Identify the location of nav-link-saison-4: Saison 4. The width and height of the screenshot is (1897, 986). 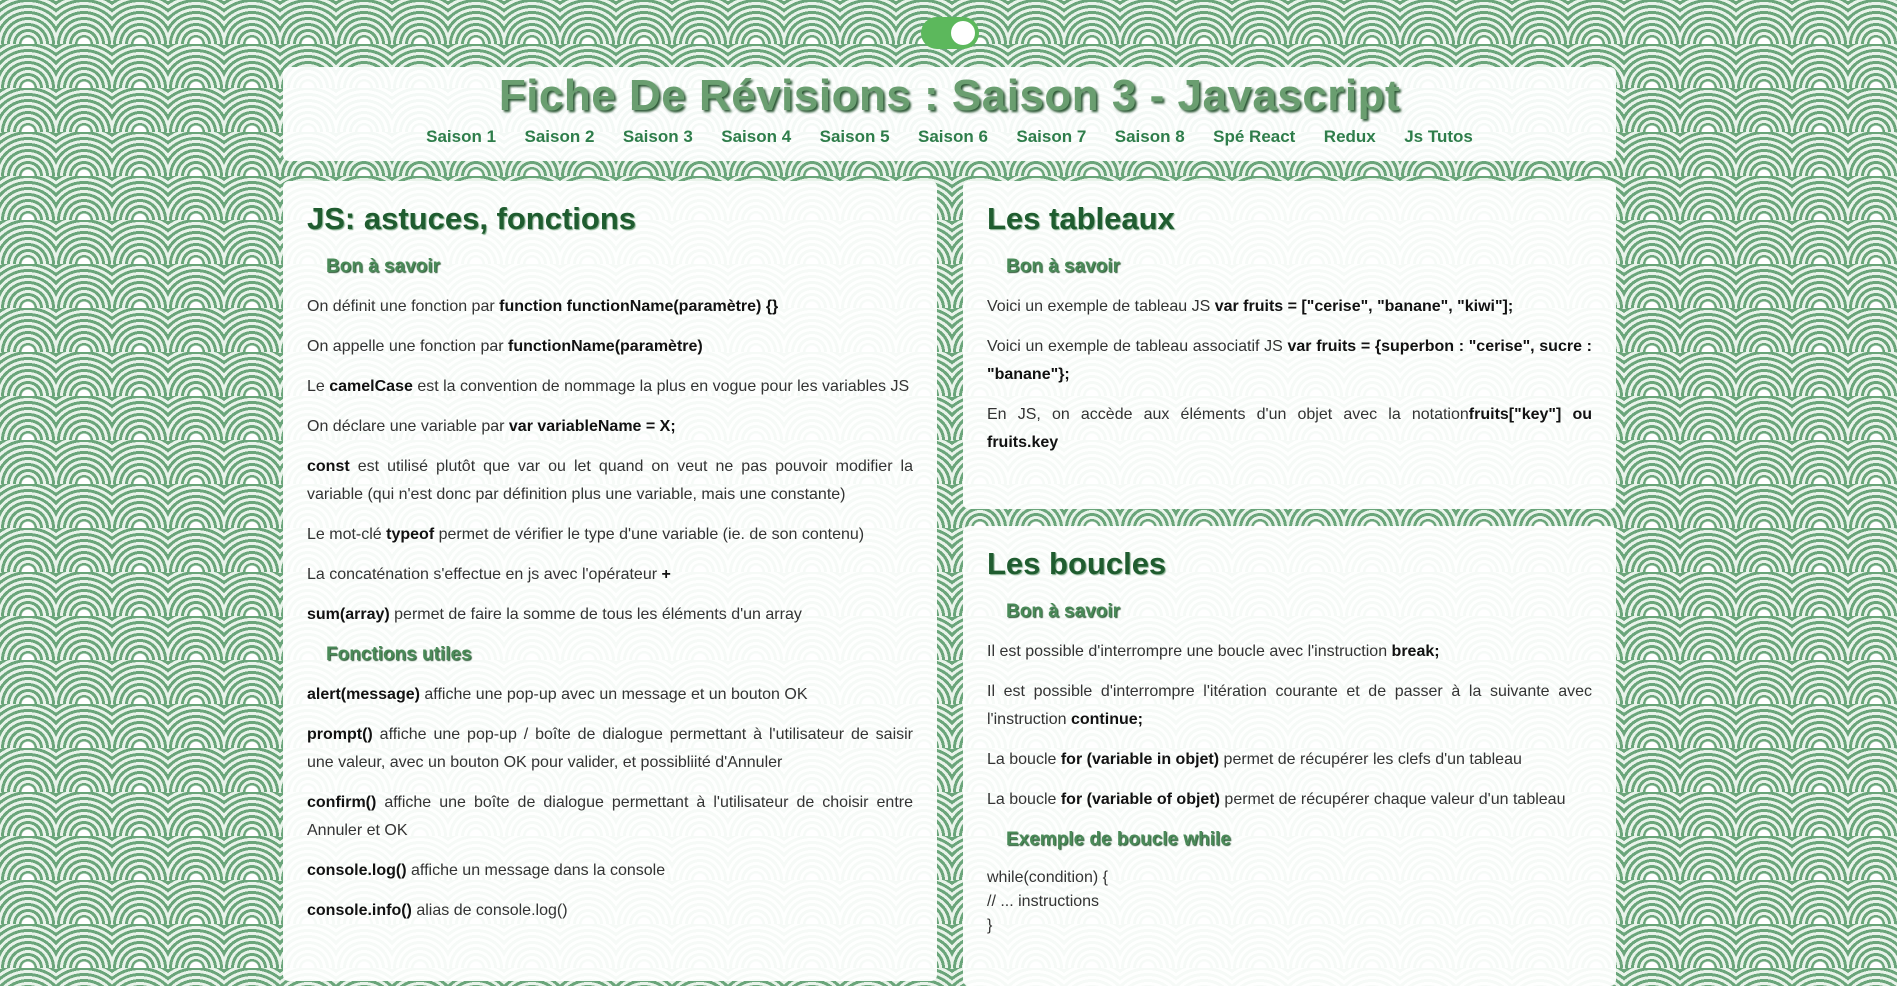
(756, 137).